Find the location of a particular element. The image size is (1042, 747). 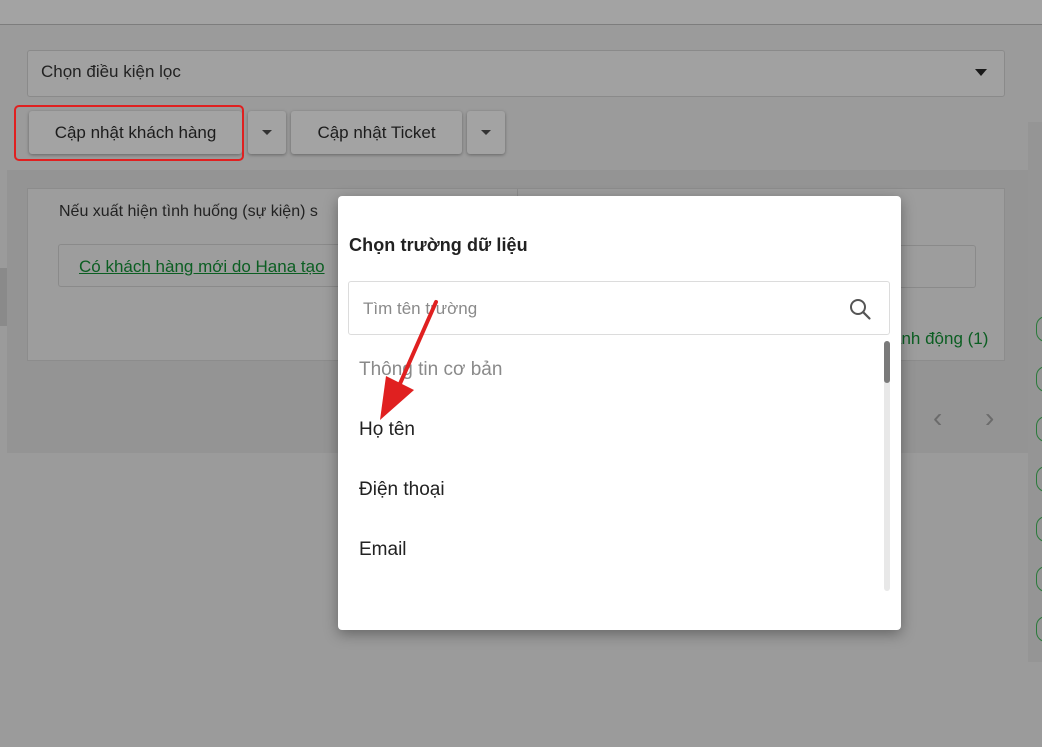

actions-link: ành động (1) is located at coordinates (940, 339).